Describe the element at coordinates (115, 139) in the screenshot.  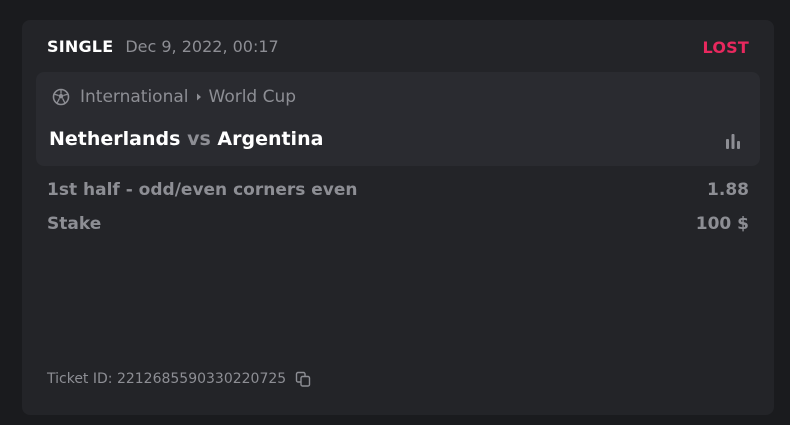
I see `home-team: Netherlands` at that location.